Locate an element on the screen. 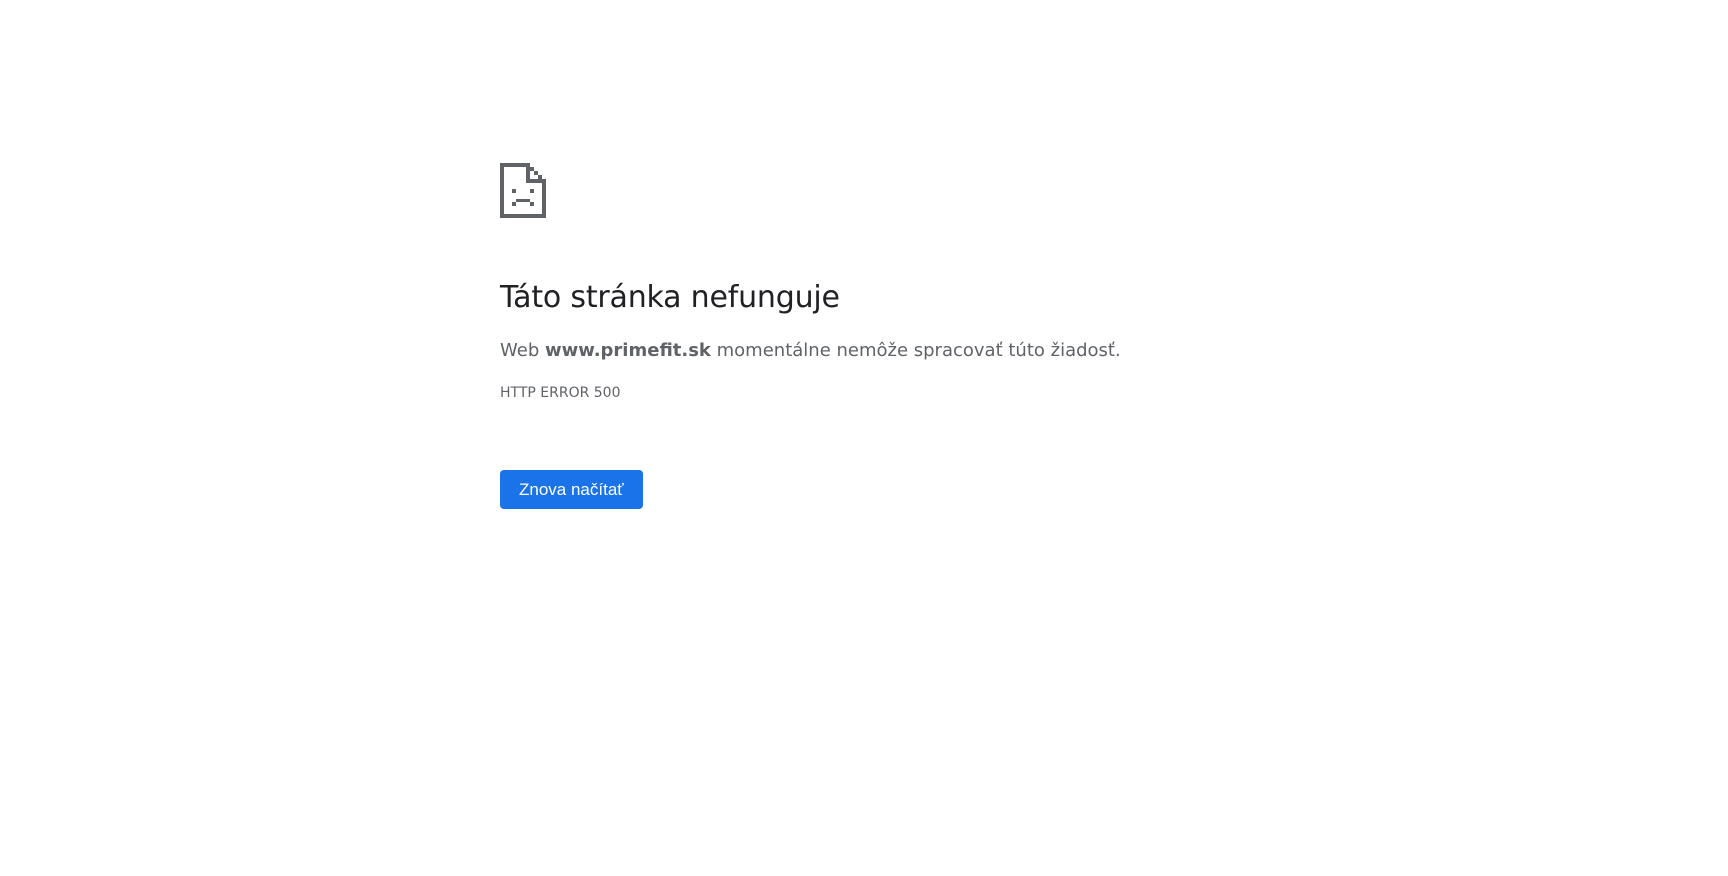  page-title: Táto stránka nefunguje is located at coordinates (670, 297).